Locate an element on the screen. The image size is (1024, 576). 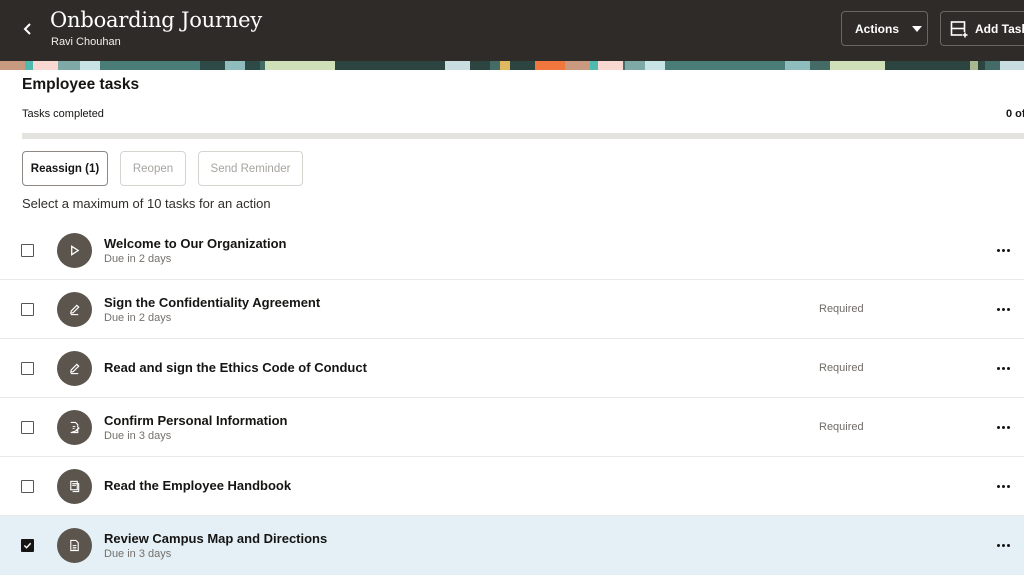
play-icon is located at coordinates (74, 250).